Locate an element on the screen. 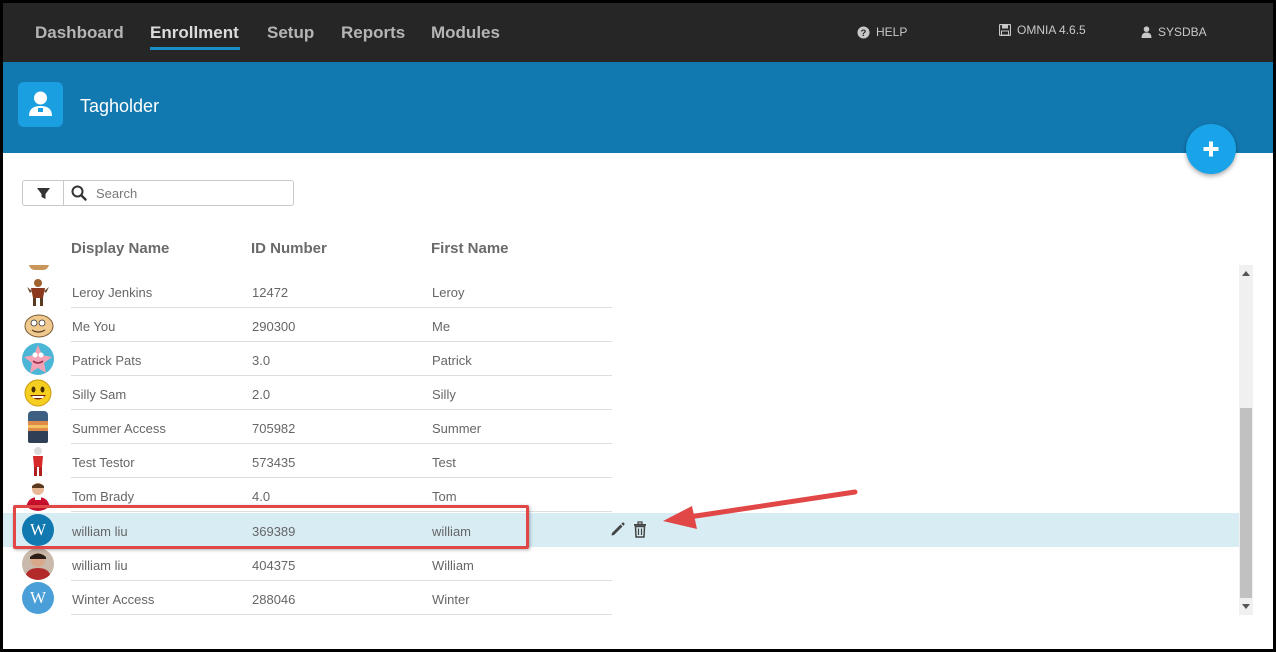  cell-id-number: 288046 is located at coordinates (274, 599).